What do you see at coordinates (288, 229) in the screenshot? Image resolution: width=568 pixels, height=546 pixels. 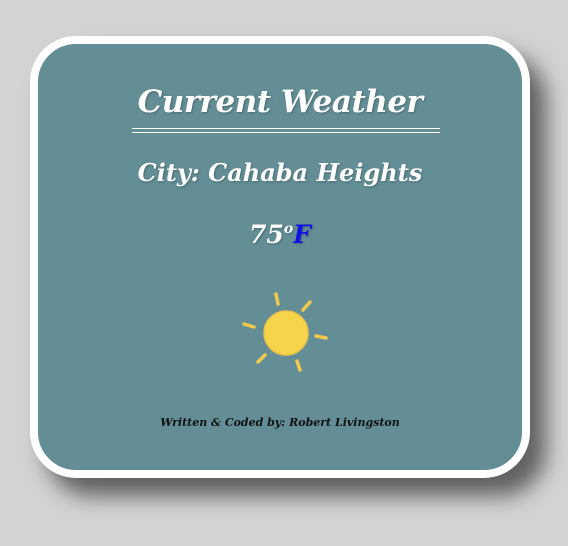 I see `degree-symbol: o` at bounding box center [288, 229].